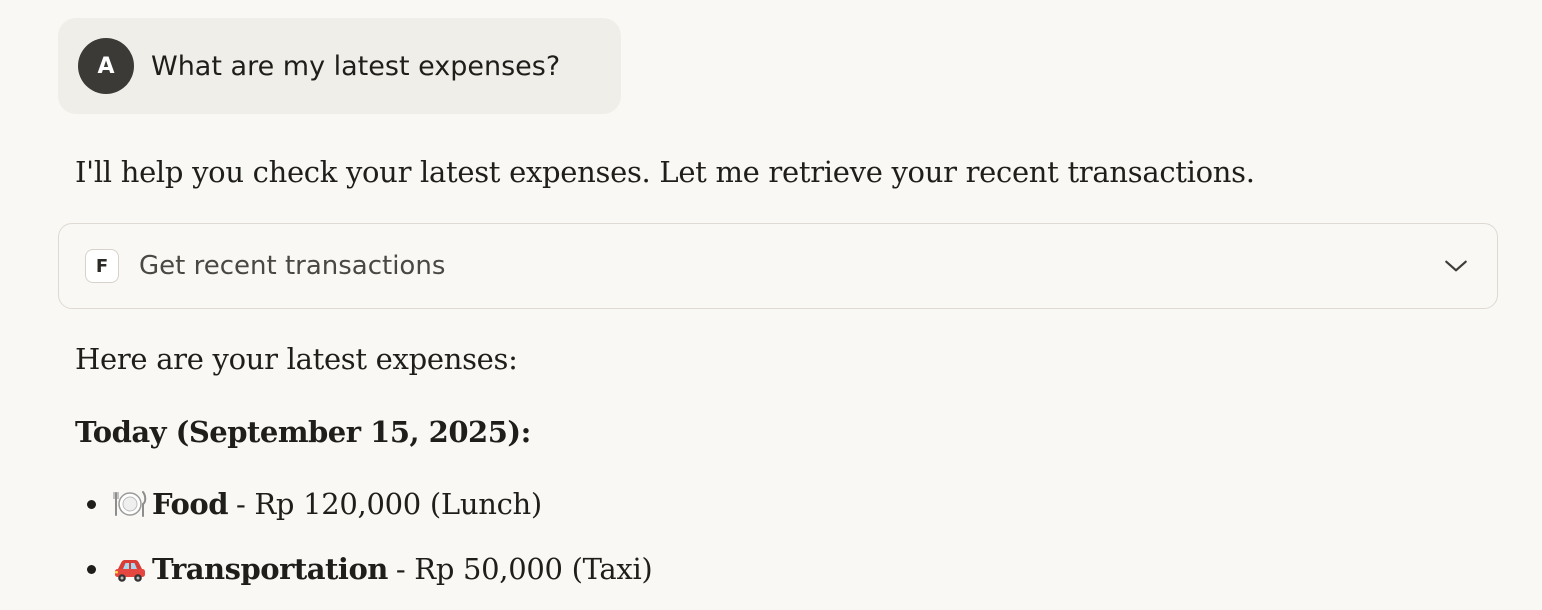  What do you see at coordinates (778, 266) in the screenshot?
I see `tool-call-card: F Get recent transactions` at bounding box center [778, 266].